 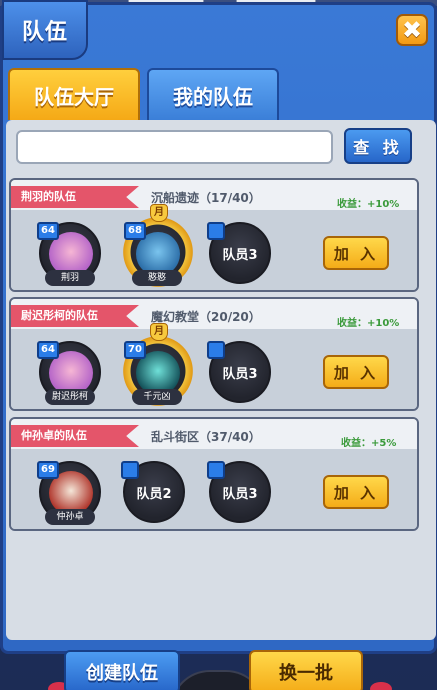 I want to click on member-name: 仲孙卓, so click(x=70, y=517).